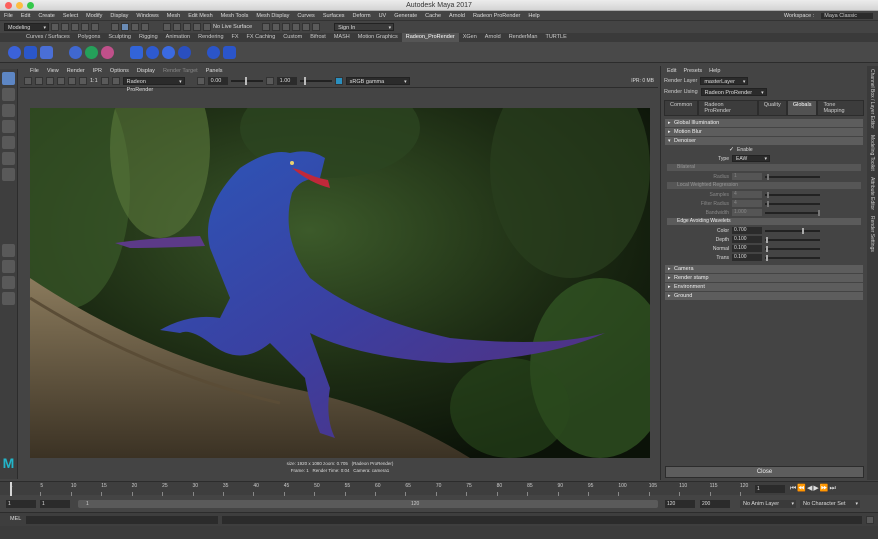 The image size is (878, 539). Describe the element at coordinates (232, 27) in the screenshot. I see `live-surface-label: No Live Surface` at that location.